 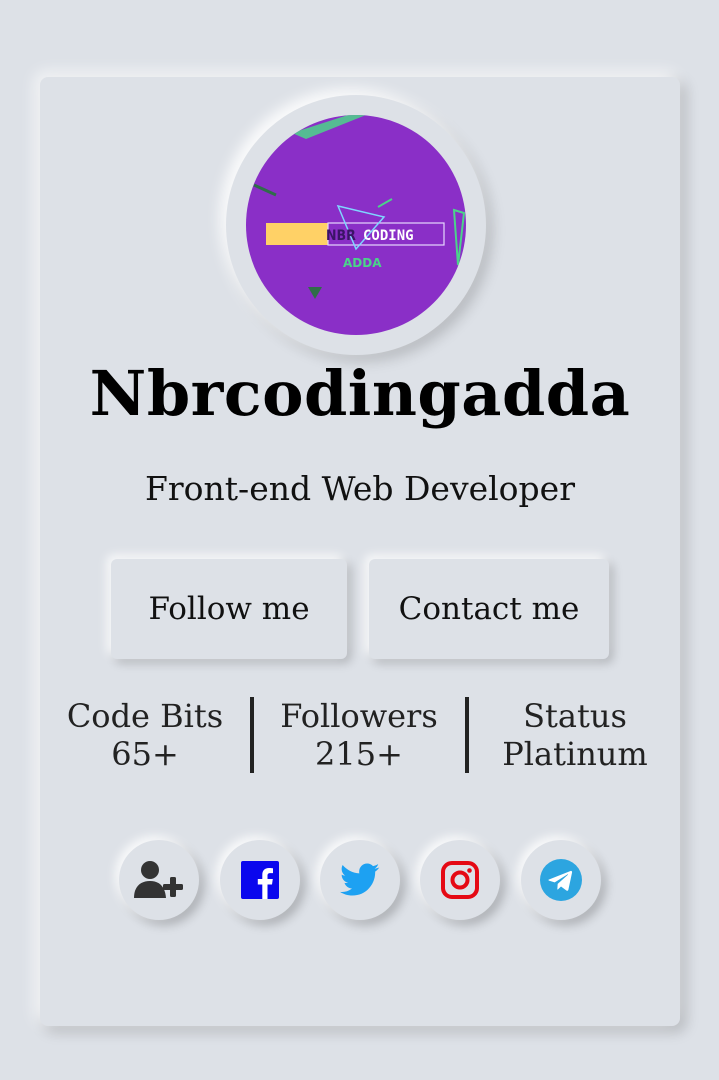 I want to click on telegram-icon, so click(x=561, y=880).